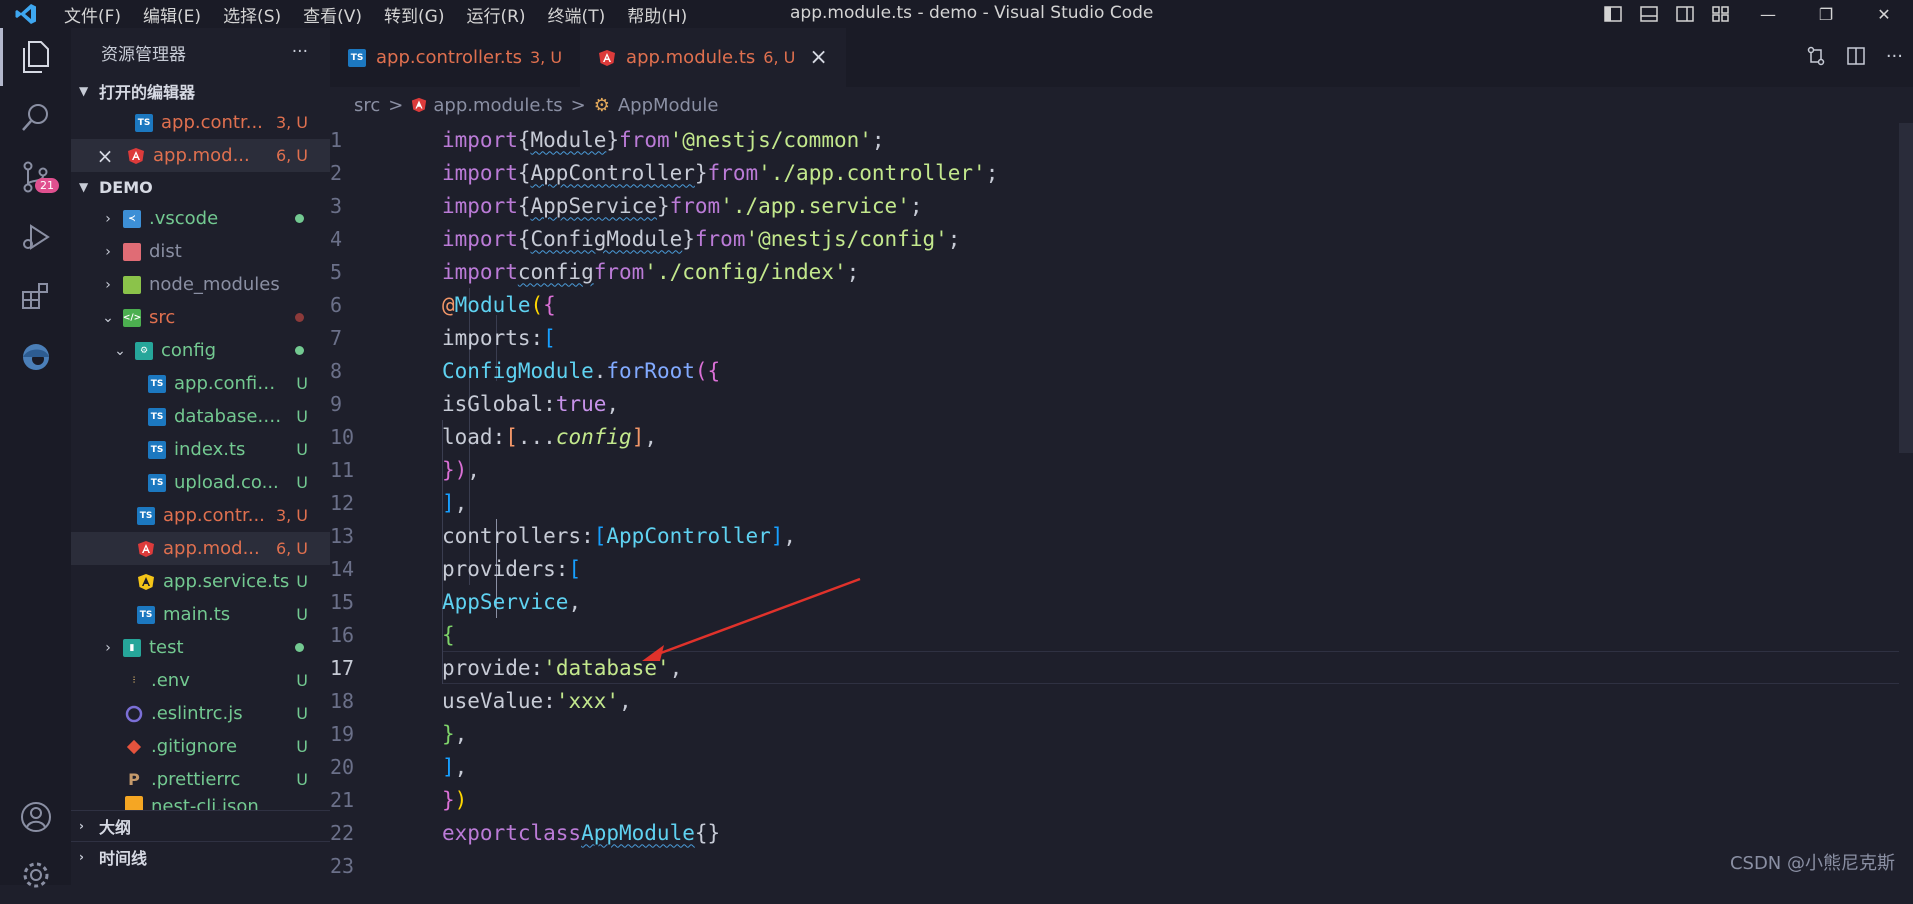 The height and width of the screenshot is (904, 1913). I want to click on search-icon, so click(35, 117).